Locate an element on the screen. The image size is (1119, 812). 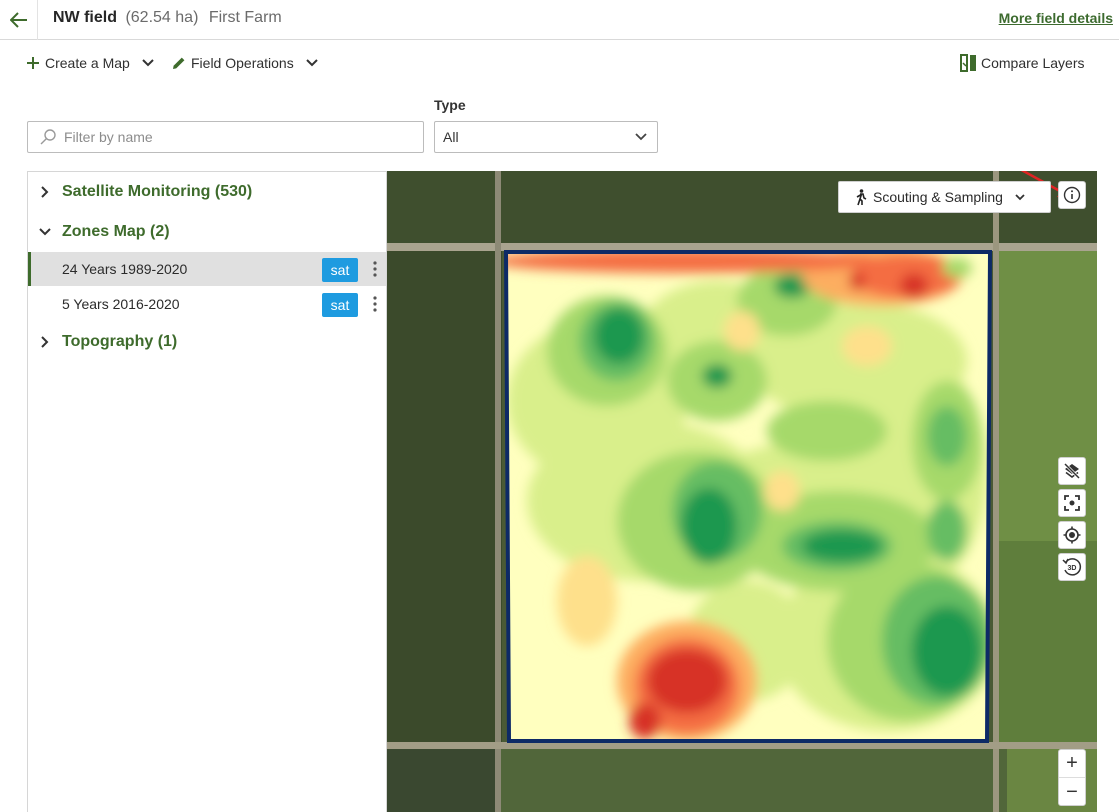
filter-by-name-field is located at coordinates (225, 137).